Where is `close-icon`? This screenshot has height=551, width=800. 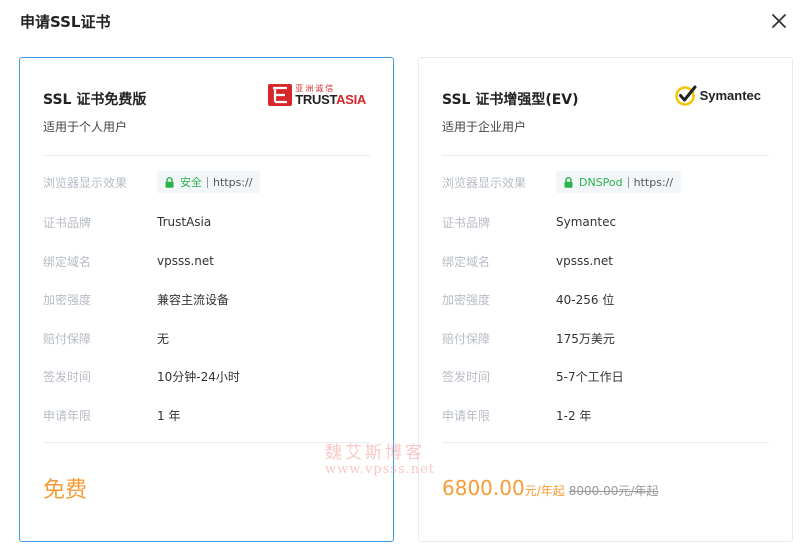 close-icon is located at coordinates (779, 21).